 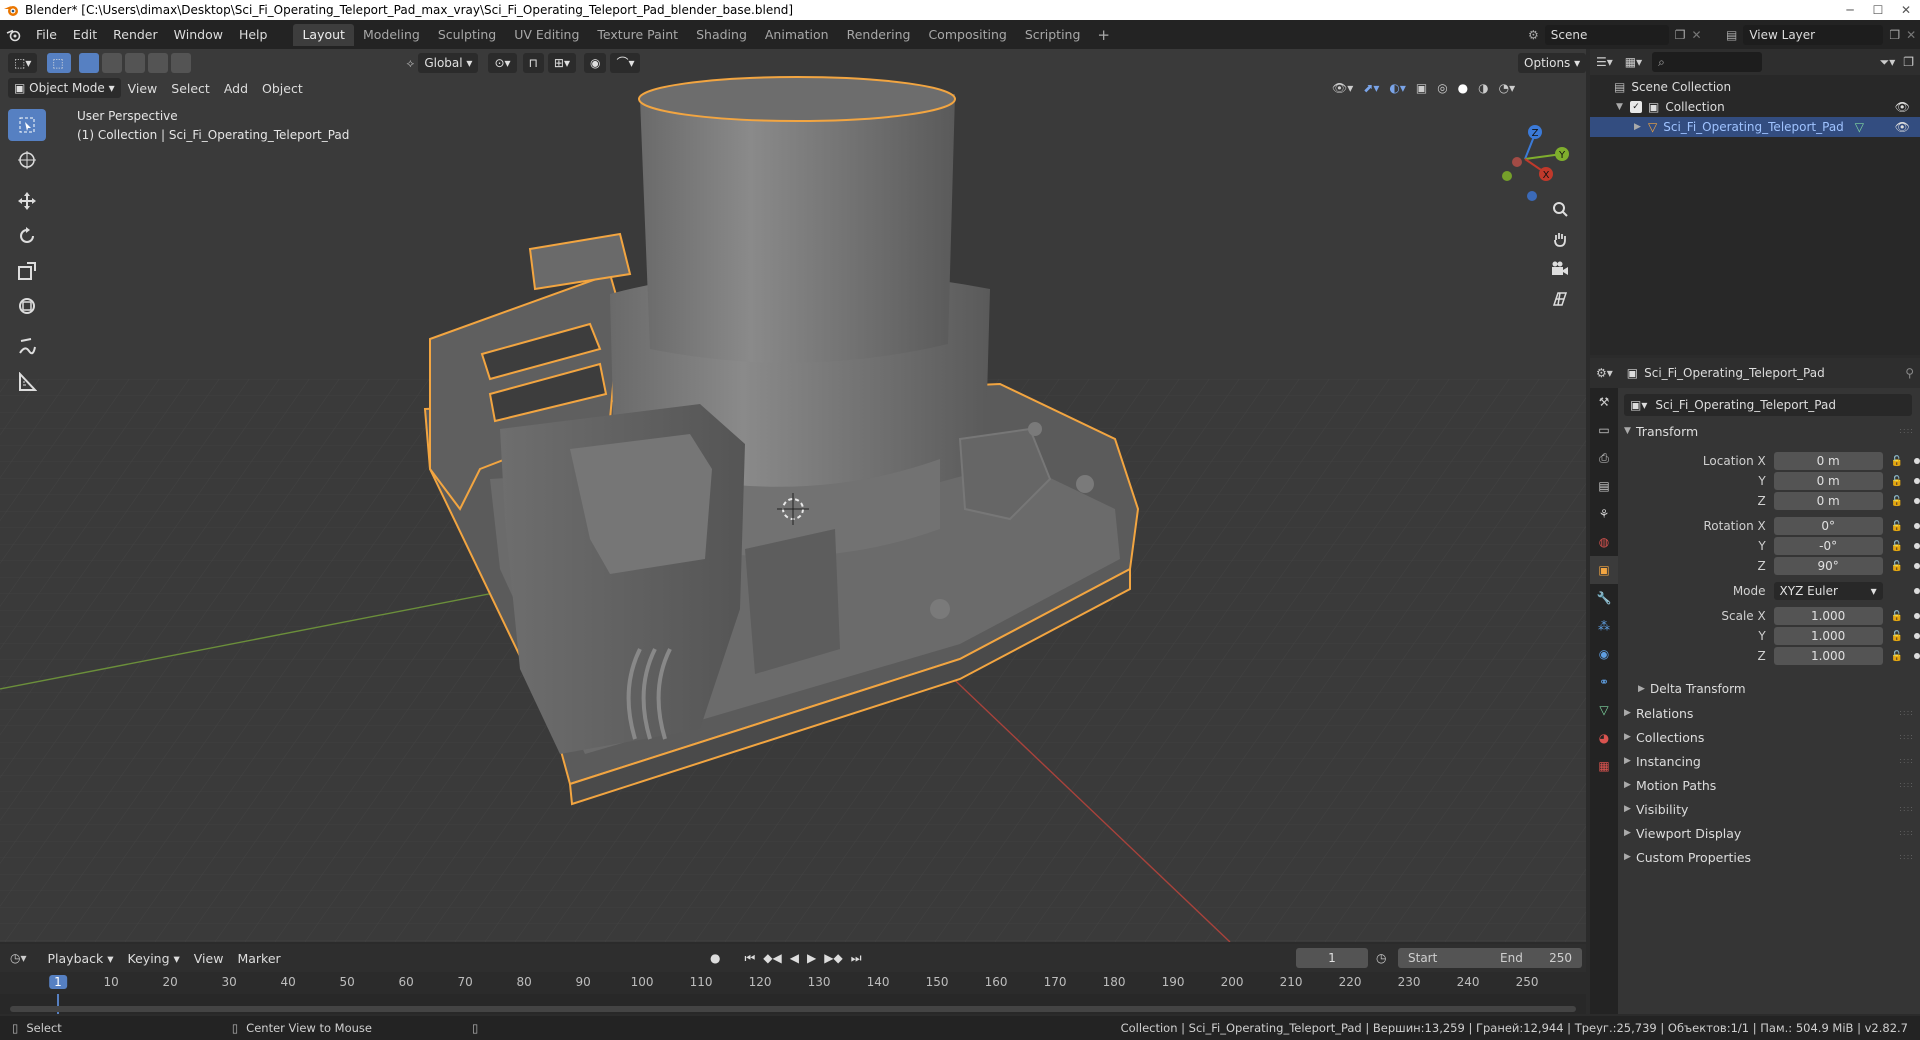 What do you see at coordinates (1917, 461) in the screenshot?
I see `location-x-keyframe-icon` at bounding box center [1917, 461].